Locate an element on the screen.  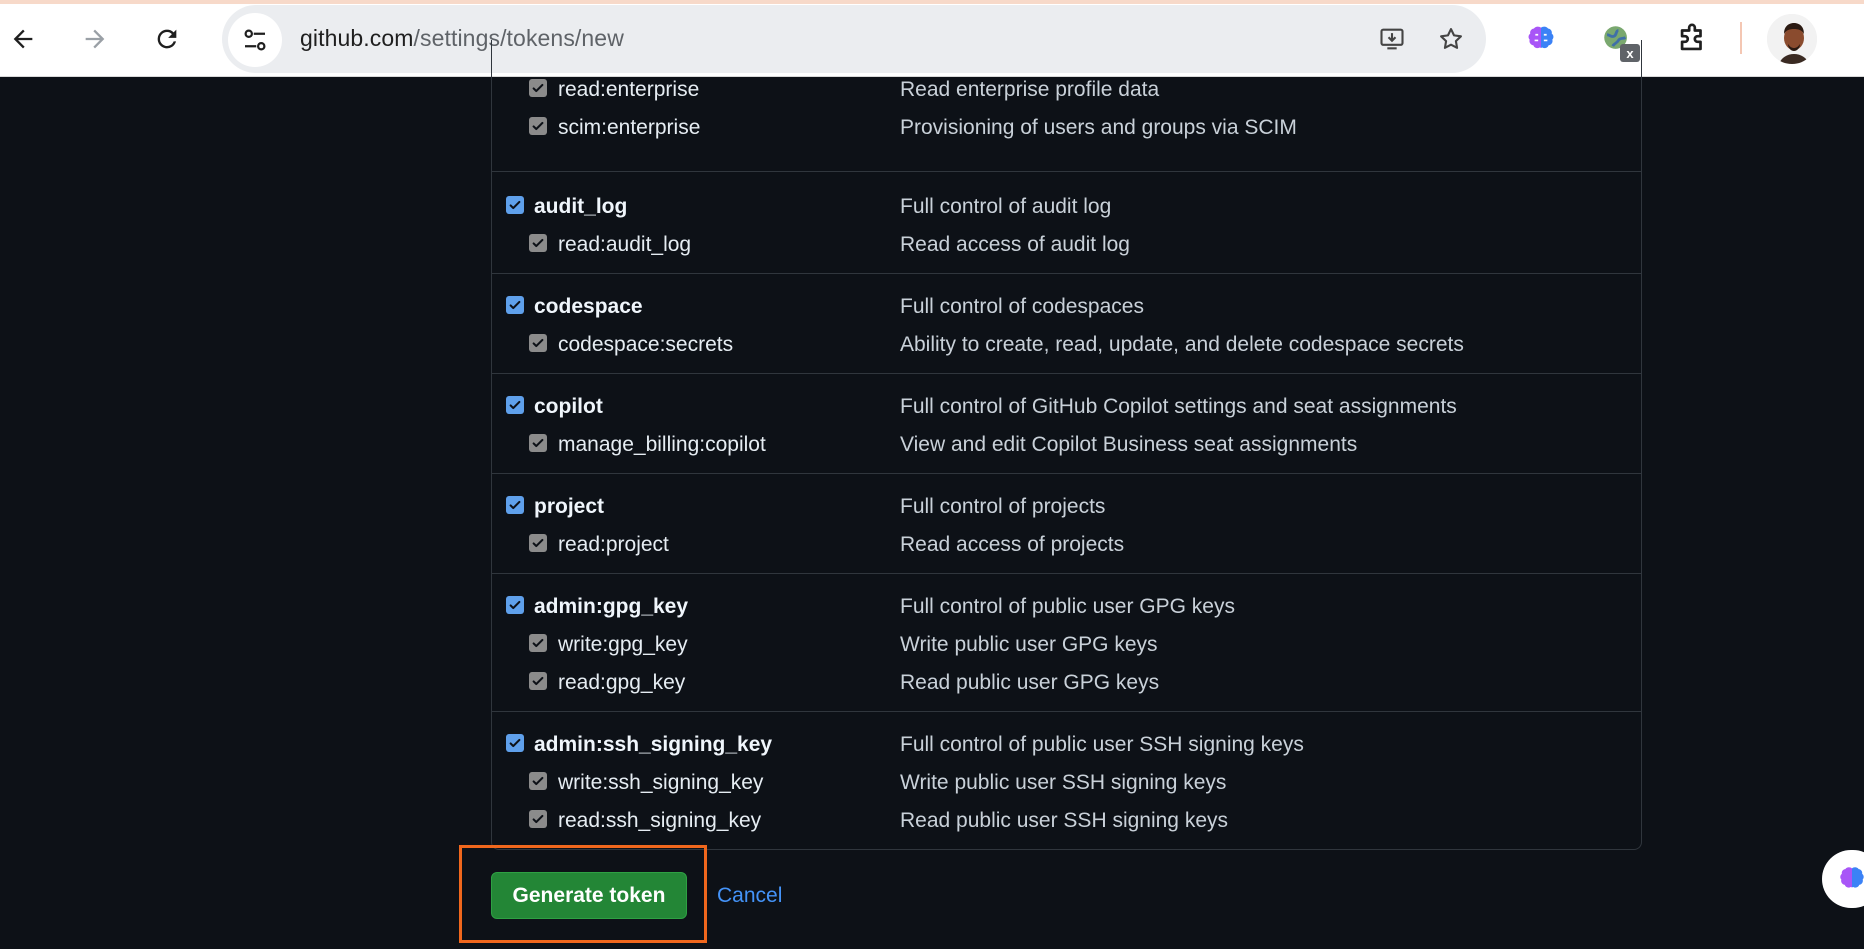
scope-description: Write public user GPG keys is located at coordinates (1029, 644).